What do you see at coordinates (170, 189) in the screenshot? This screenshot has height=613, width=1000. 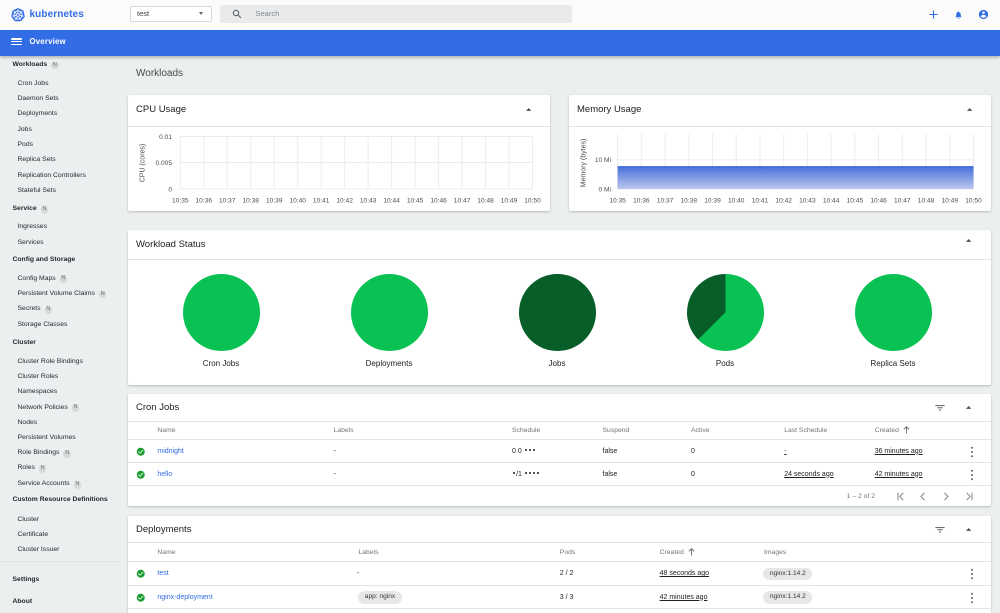 I see `svg-text: 0` at bounding box center [170, 189].